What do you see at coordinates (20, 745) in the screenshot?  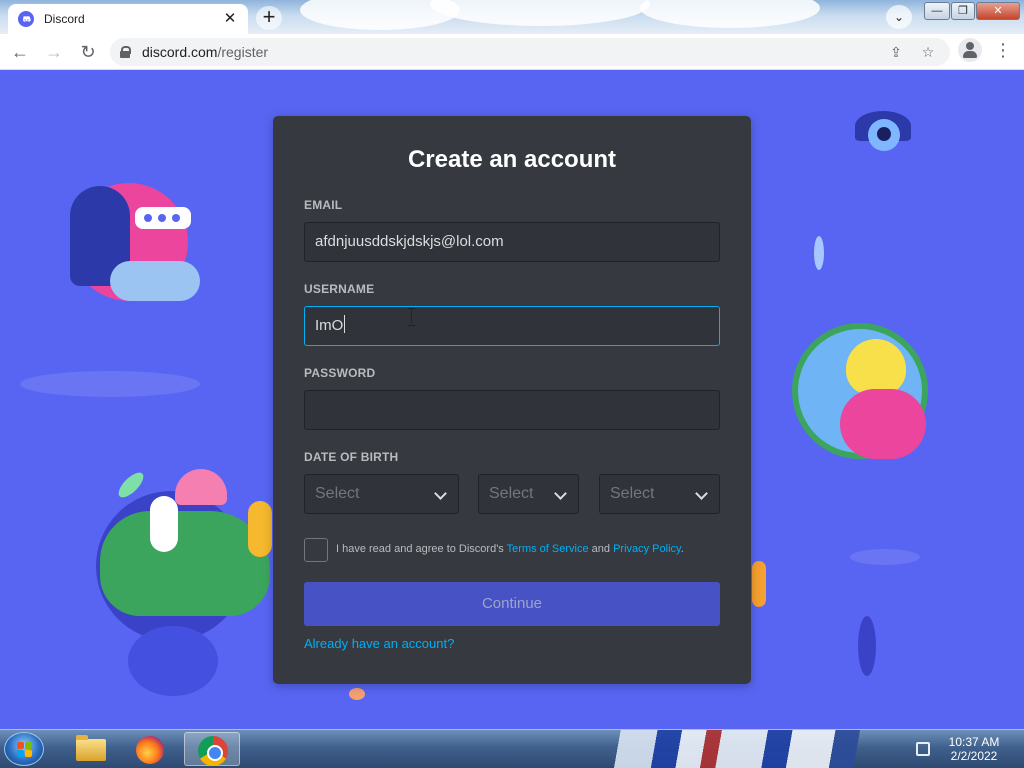 I see `flag-red-pane` at bounding box center [20, 745].